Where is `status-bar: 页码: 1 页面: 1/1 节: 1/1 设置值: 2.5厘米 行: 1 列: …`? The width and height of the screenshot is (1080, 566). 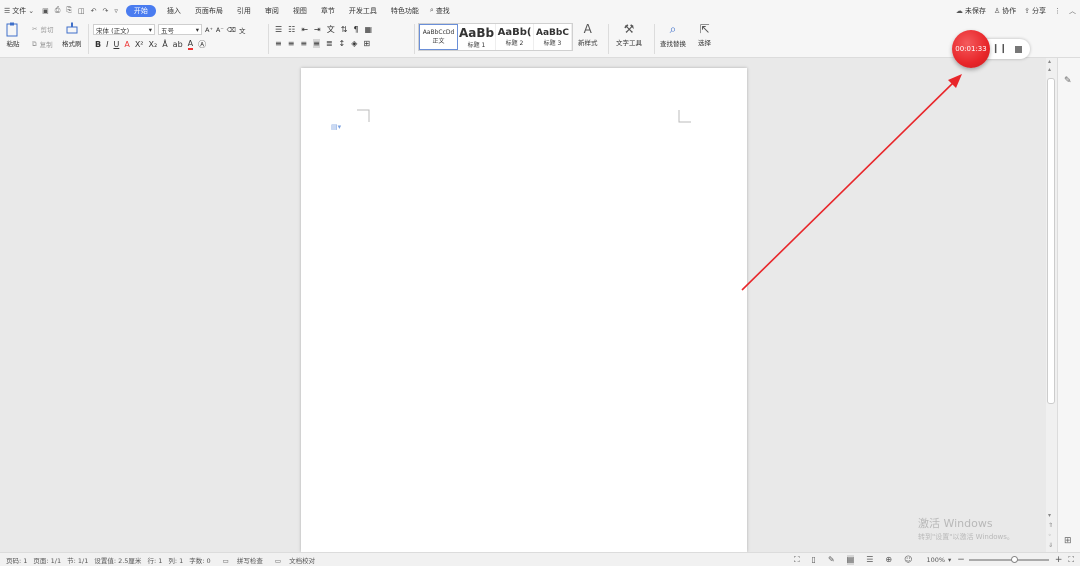
status-bar: 页码: 1 页面: 1/1 节: 1/1 设置值: 2.5厘米 行: 1 列: … is located at coordinates (540, 559).